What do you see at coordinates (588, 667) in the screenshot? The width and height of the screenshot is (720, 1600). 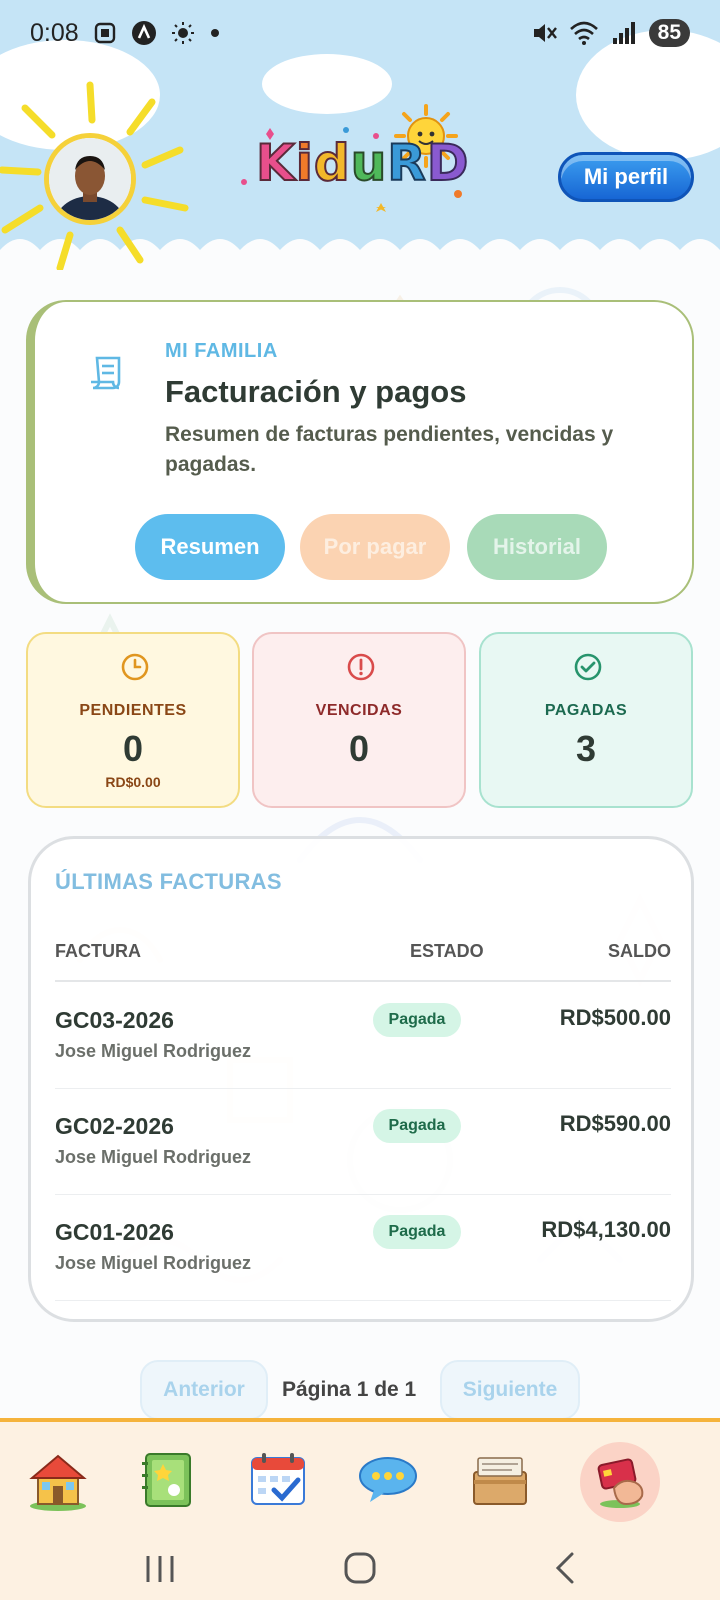 I see `check-circle-icon` at bounding box center [588, 667].